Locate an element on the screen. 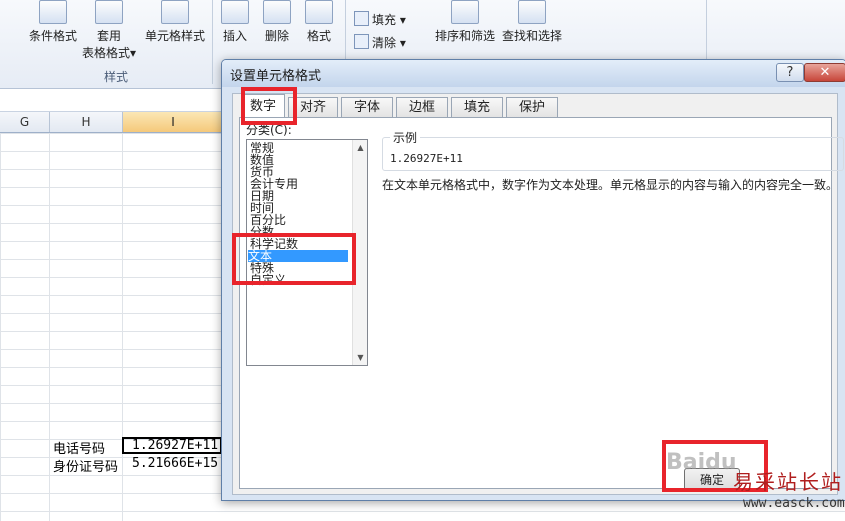 The image size is (845, 521). find-select-button: 查找和选择 is located at coordinates (532, 22).